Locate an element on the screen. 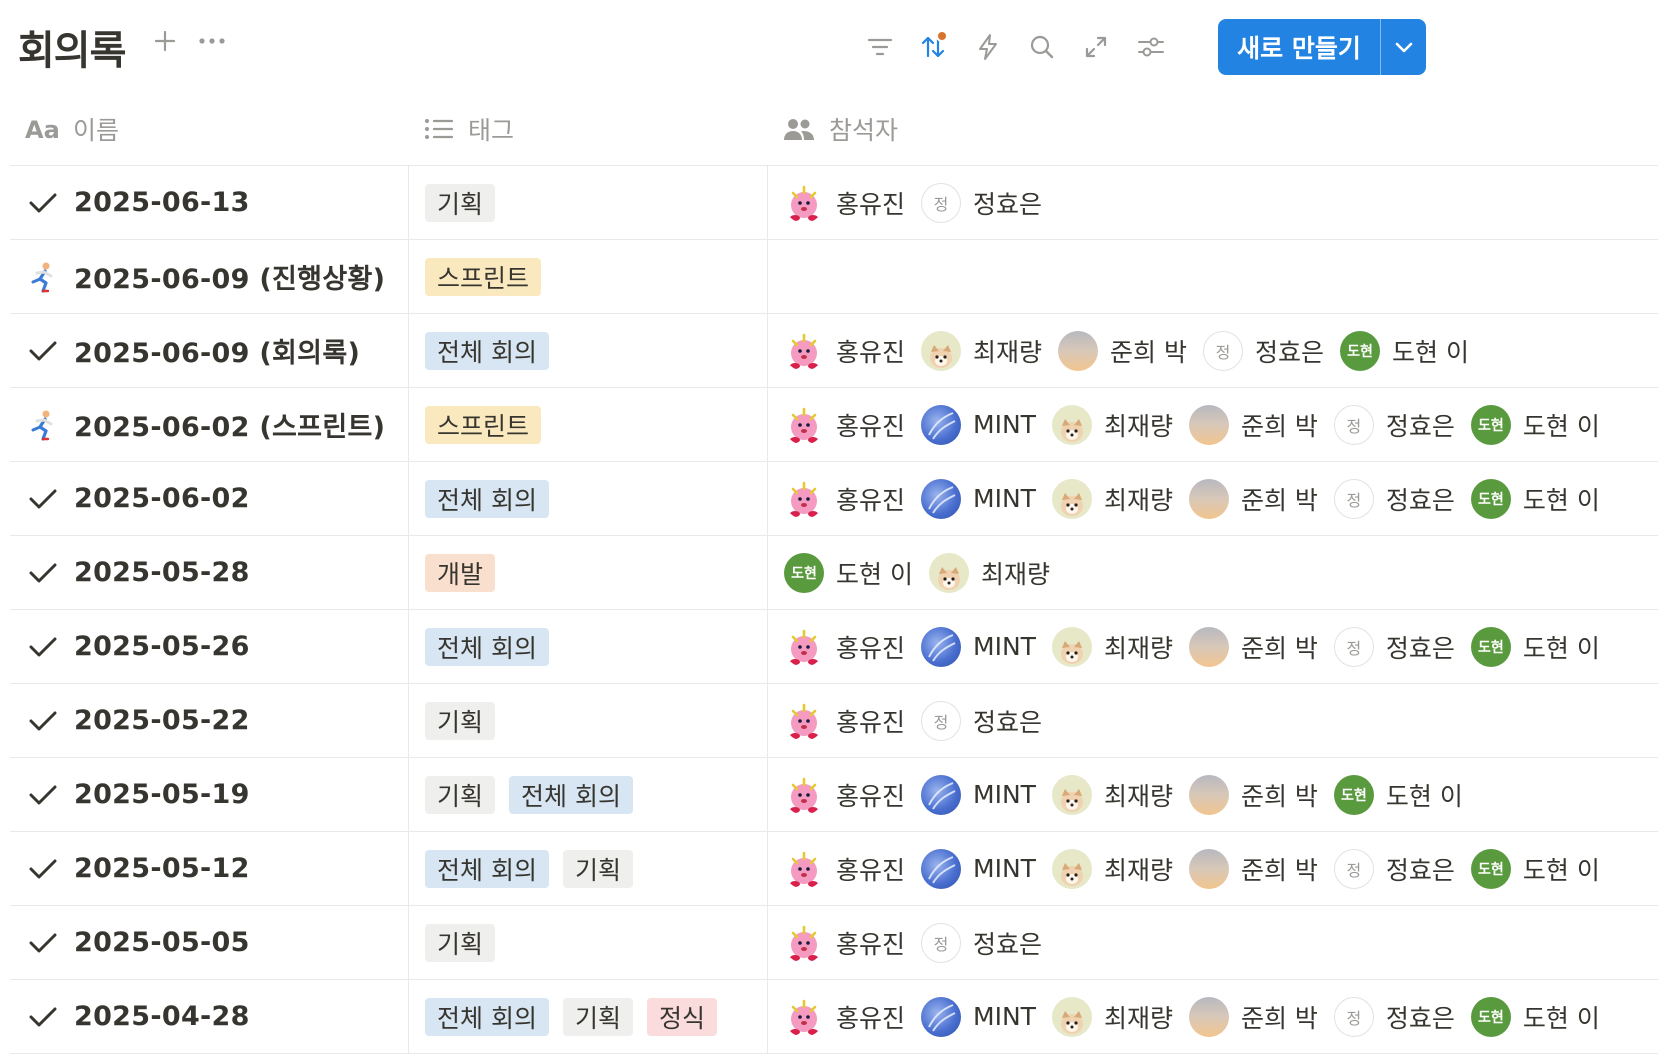 Image resolution: width=1658 pixels, height=1062 pixels. attendee-name: 정효은 is located at coordinates (1420, 500).